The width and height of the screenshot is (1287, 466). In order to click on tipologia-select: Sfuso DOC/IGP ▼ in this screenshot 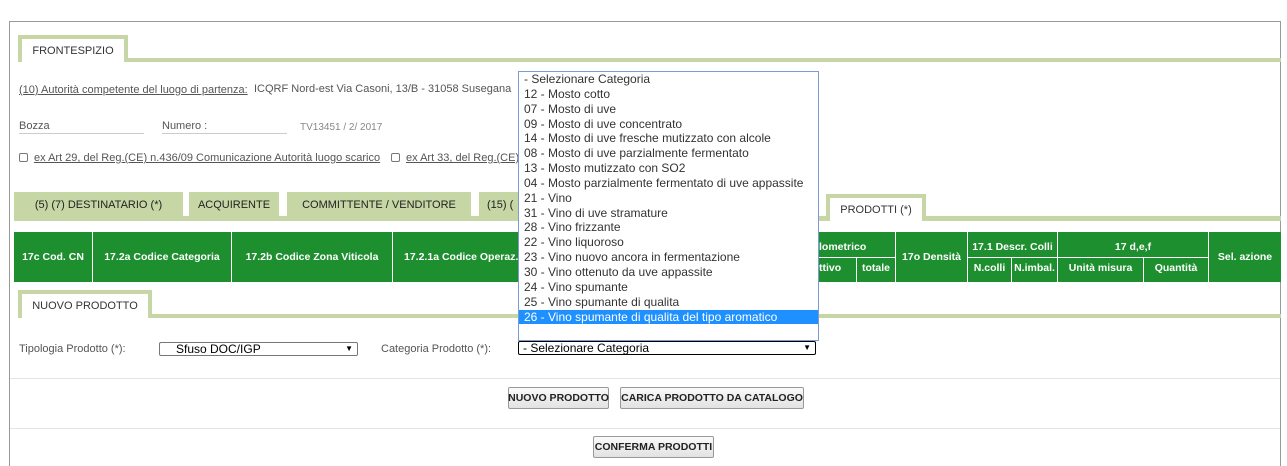, I will do `click(258, 349)`.